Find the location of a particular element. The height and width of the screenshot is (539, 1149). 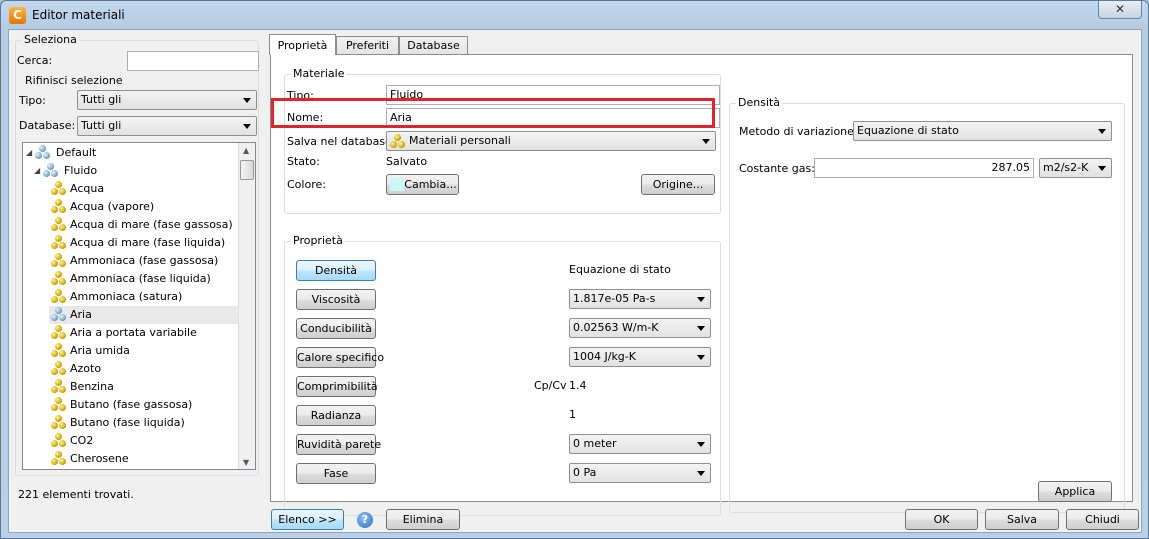

costante-unit-value: m2/s2-K is located at coordinates (1066, 167).